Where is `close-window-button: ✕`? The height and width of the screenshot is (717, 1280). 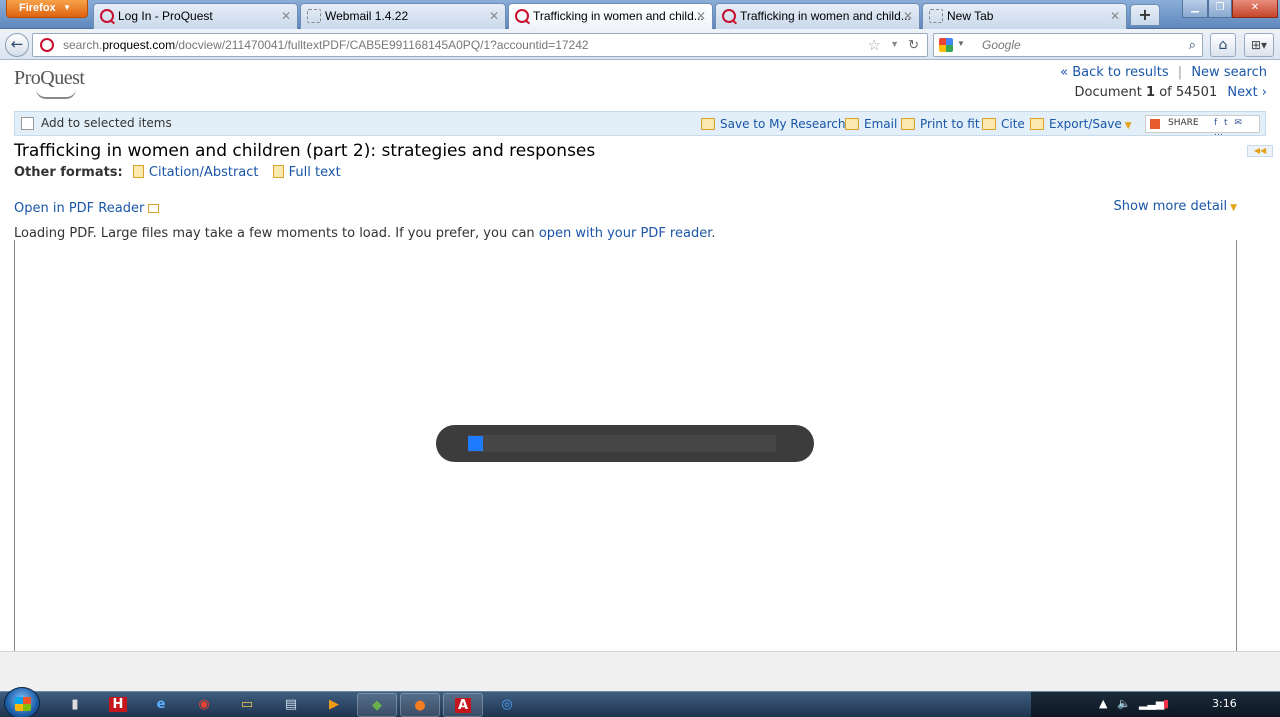 close-window-button: ✕ is located at coordinates (1255, 9).